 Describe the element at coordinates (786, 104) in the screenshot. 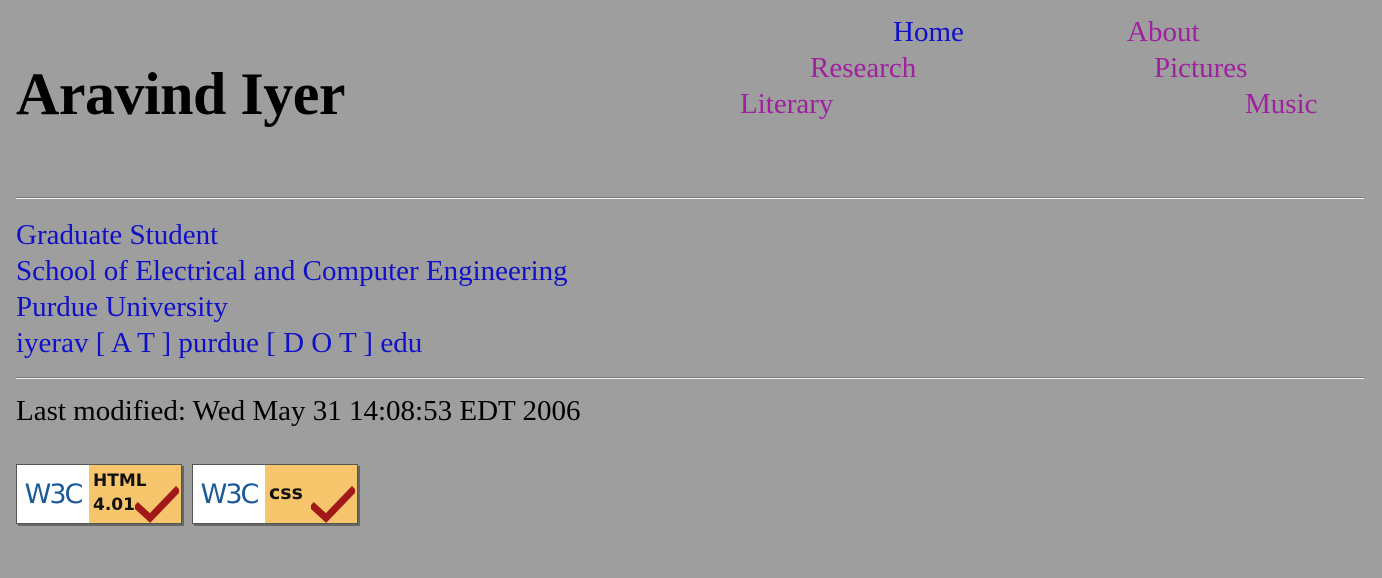

I see `nav-literary-link: Literary` at that location.